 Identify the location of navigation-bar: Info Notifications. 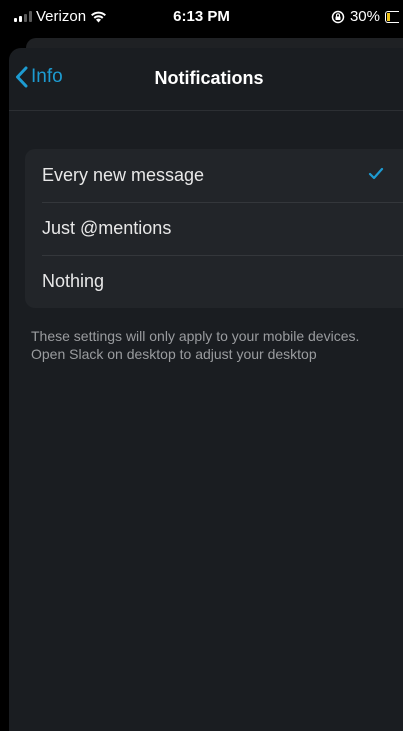
(206, 79).